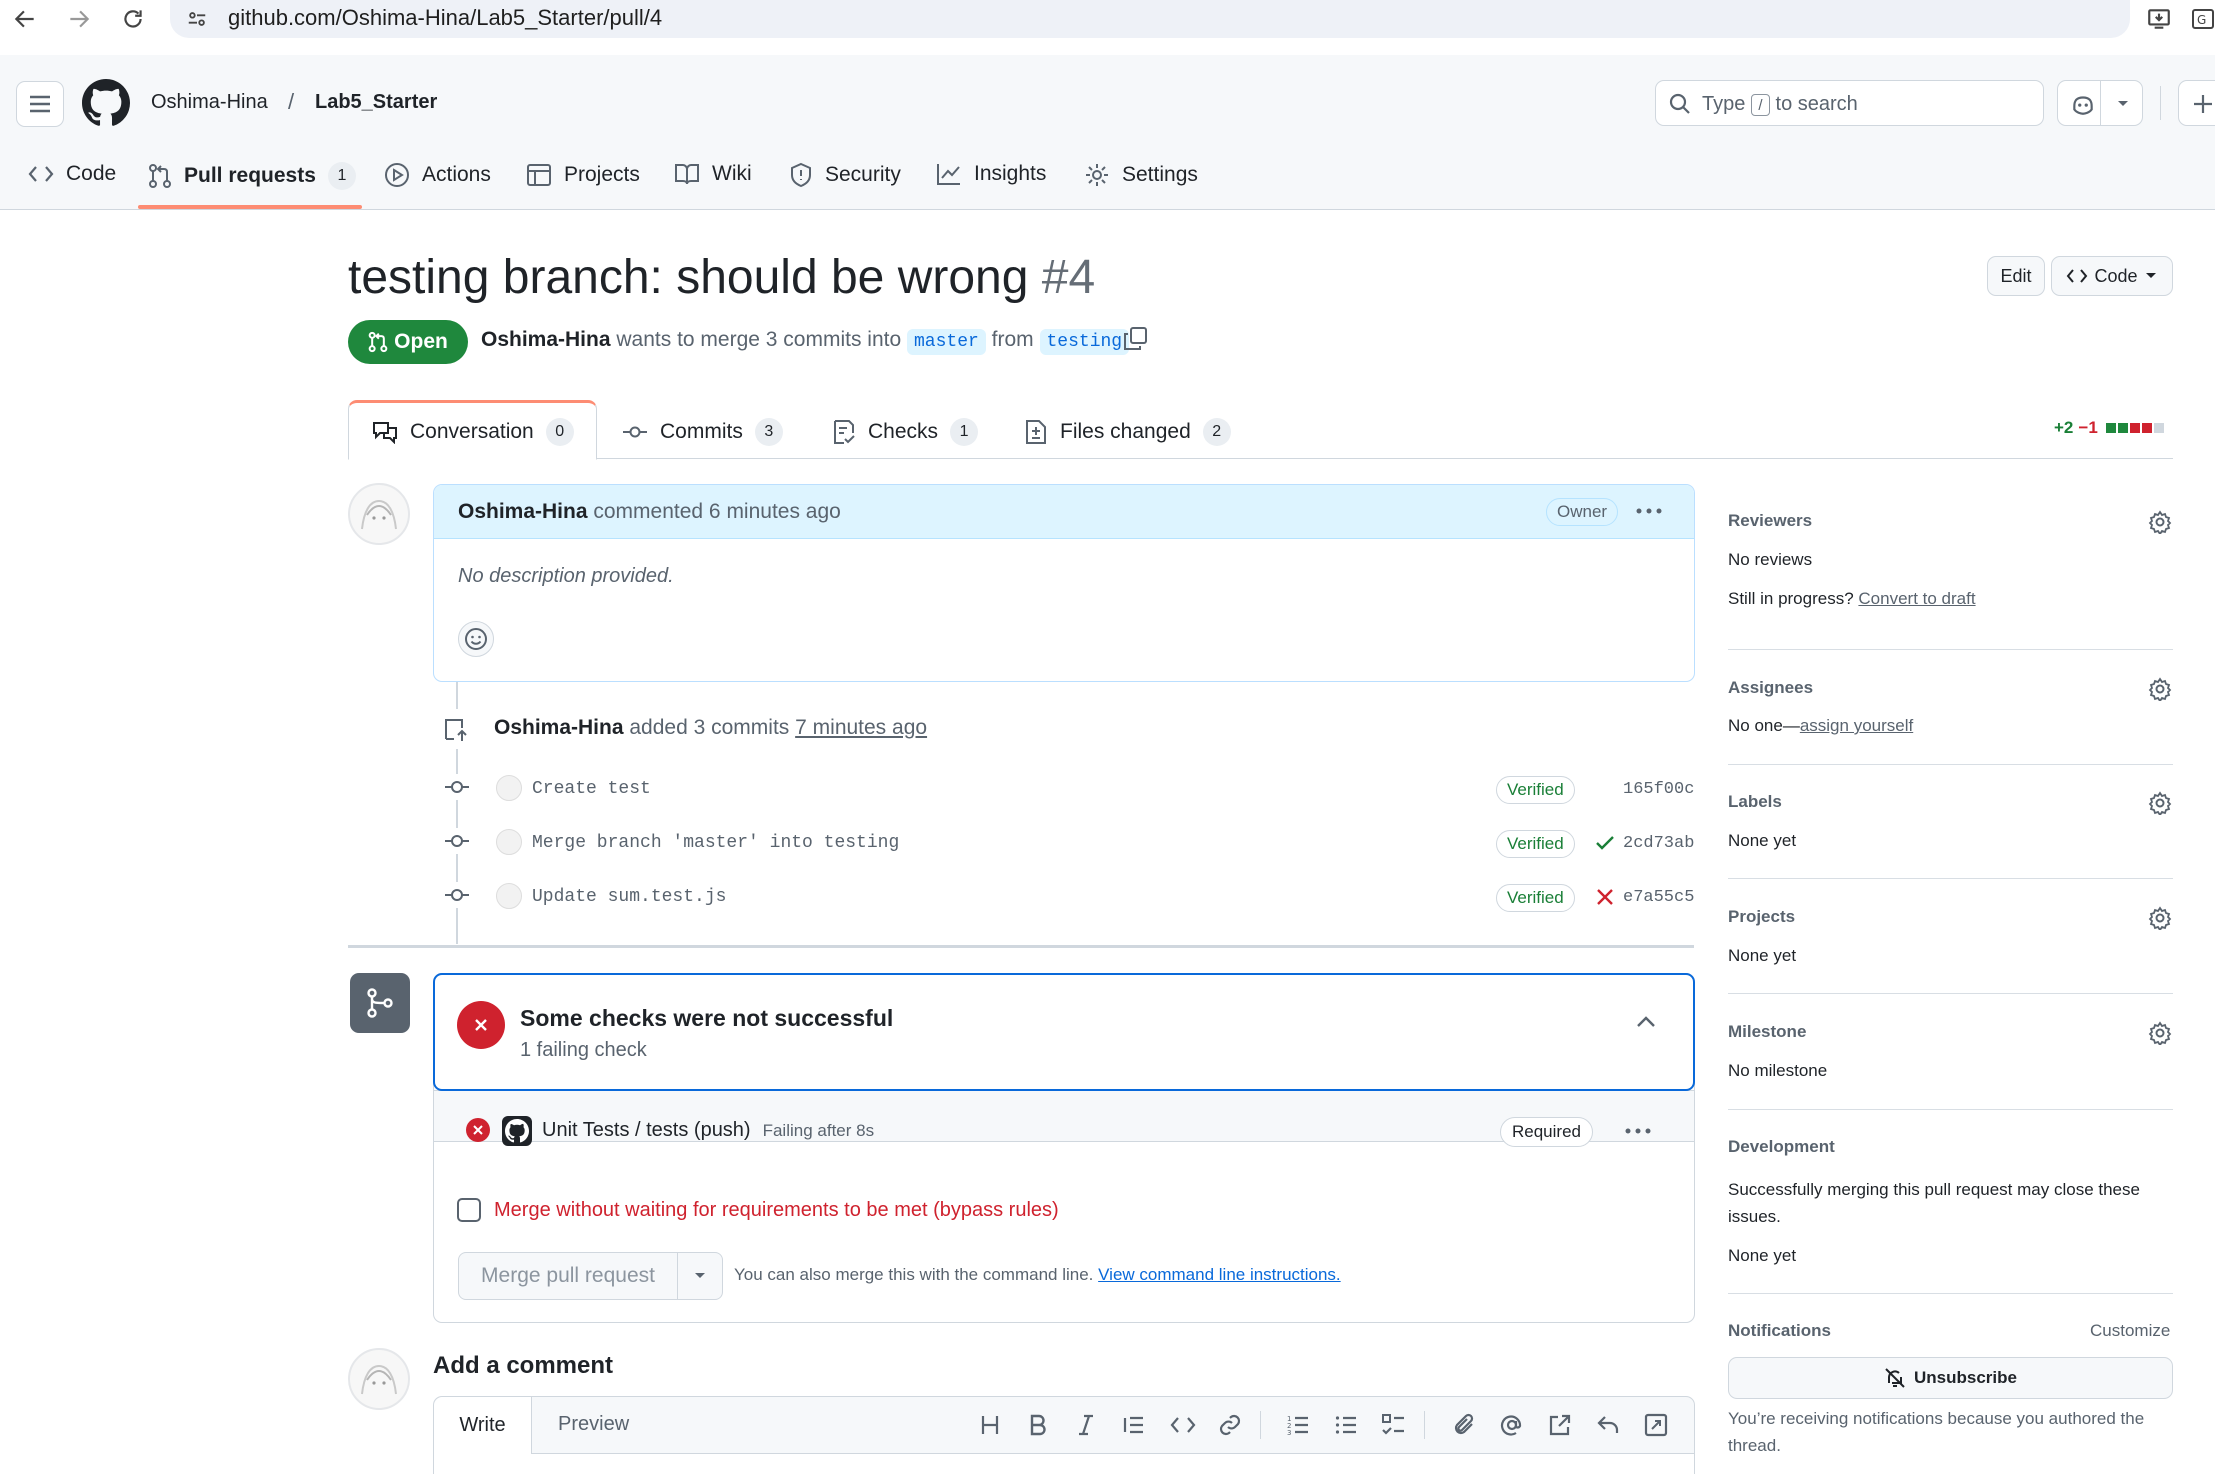  I want to click on commits-event-time: 7 minutes ago, so click(861, 727).